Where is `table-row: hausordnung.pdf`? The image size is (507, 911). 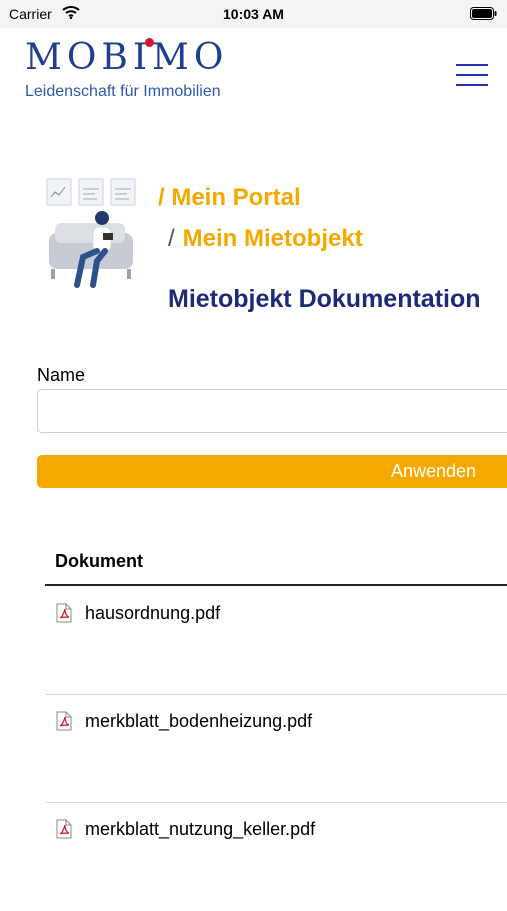
table-row: hausordnung.pdf is located at coordinates (276, 641).